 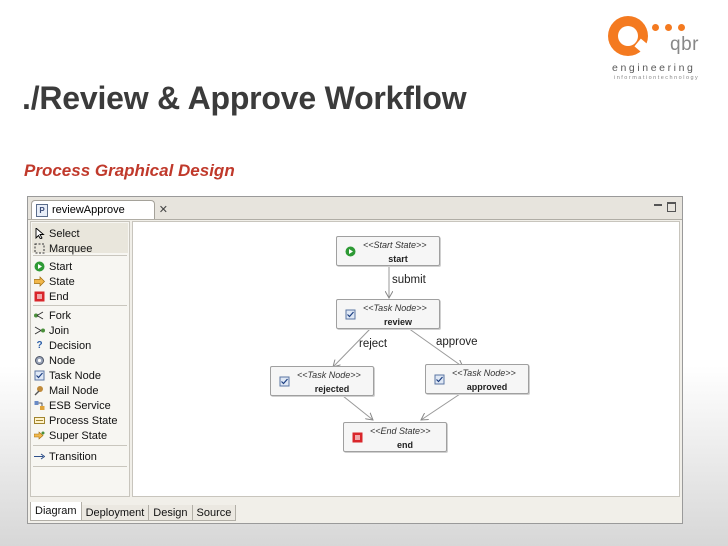 What do you see at coordinates (684, 44) in the screenshot?
I see `logo-brand: qbr` at bounding box center [684, 44].